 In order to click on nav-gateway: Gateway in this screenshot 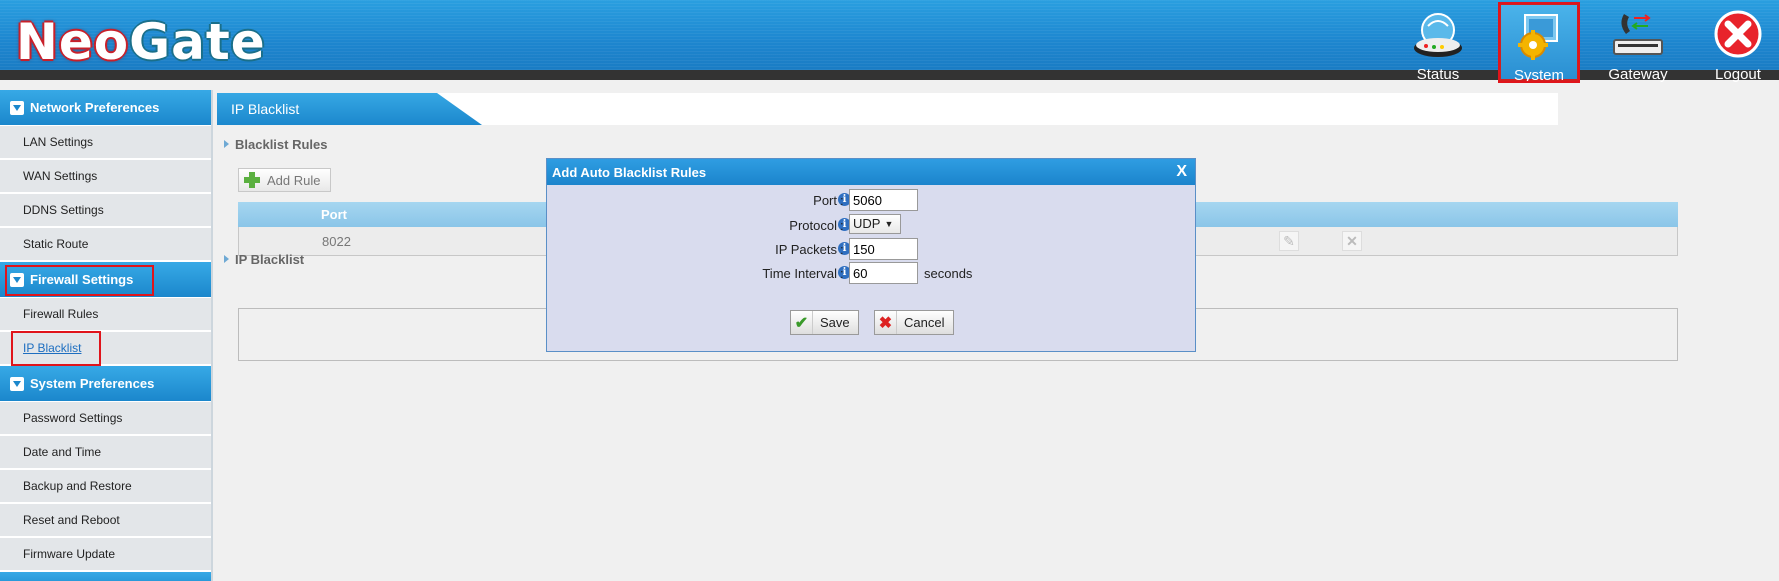, I will do `click(1638, 43)`.